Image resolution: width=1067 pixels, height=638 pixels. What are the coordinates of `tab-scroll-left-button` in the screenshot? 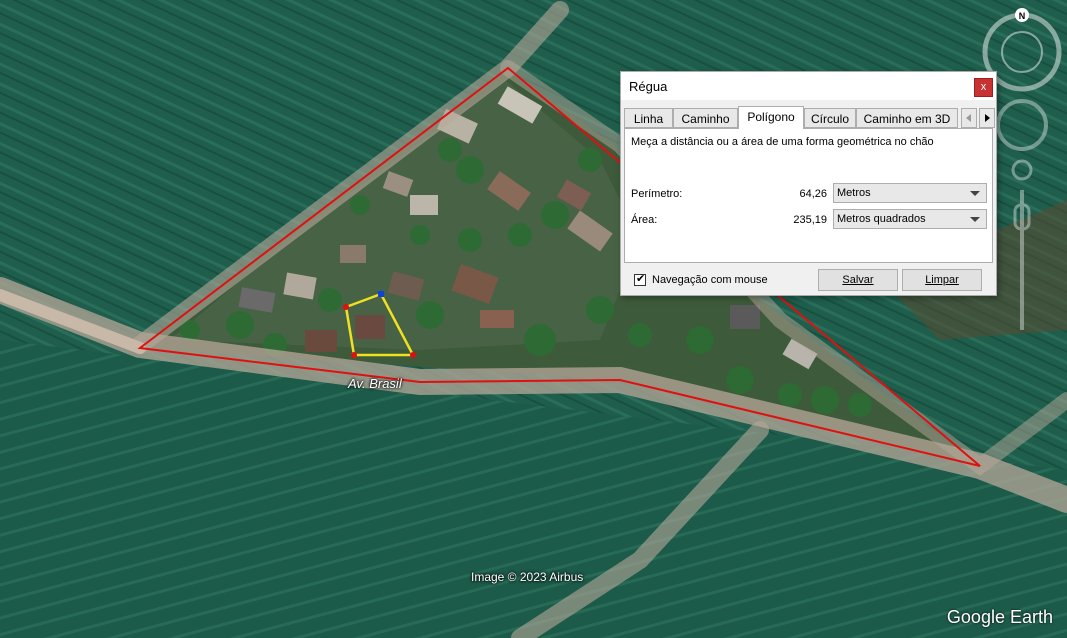 It's located at (969, 118).